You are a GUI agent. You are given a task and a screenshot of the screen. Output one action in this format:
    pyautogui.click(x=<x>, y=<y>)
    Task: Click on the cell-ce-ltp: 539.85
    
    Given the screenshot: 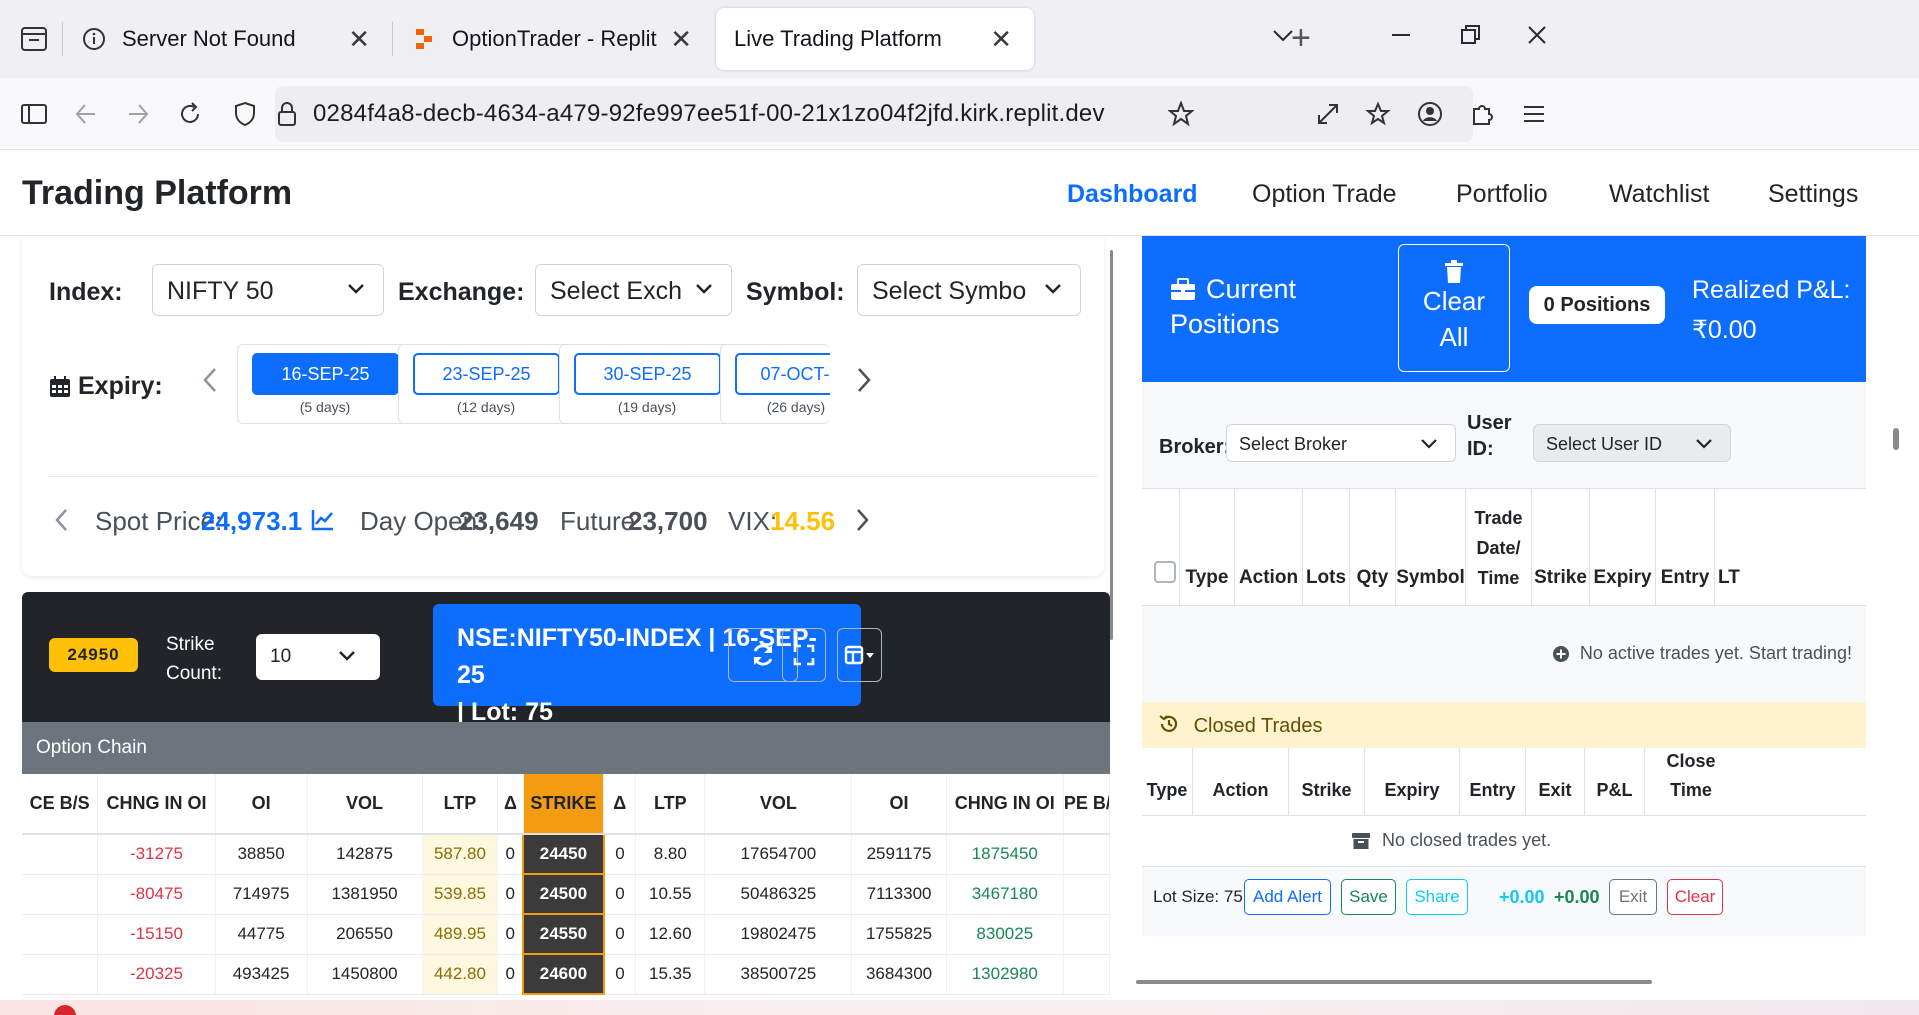 What is the action you would take?
    pyautogui.click(x=460, y=894)
    